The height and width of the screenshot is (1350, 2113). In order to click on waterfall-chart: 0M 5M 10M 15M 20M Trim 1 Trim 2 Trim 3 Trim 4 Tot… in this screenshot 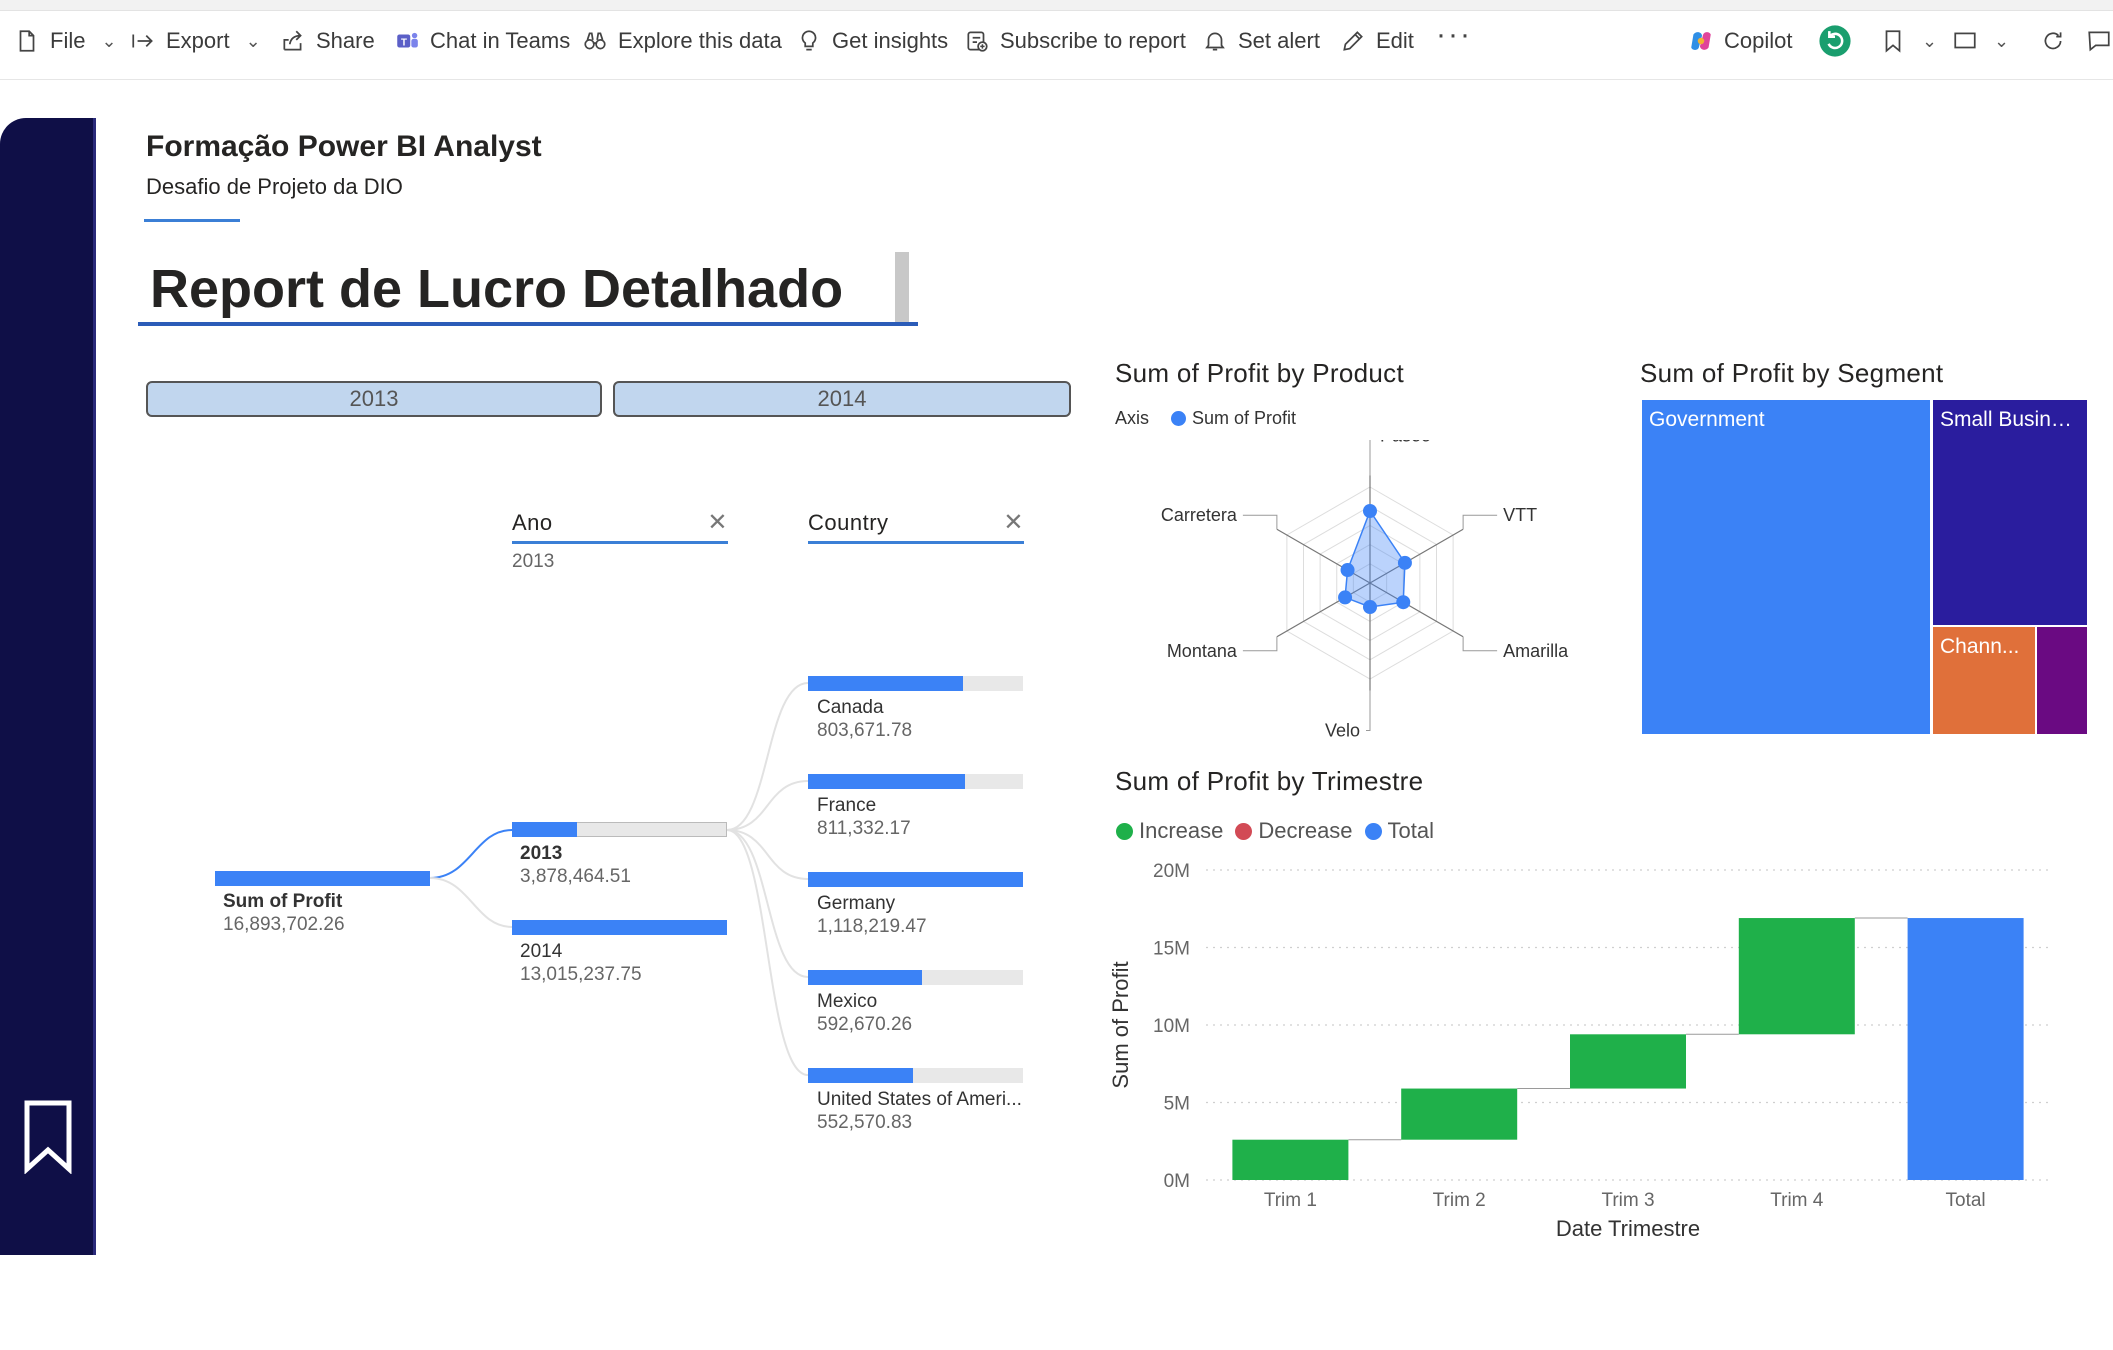, I will do `click(1610, 1050)`.